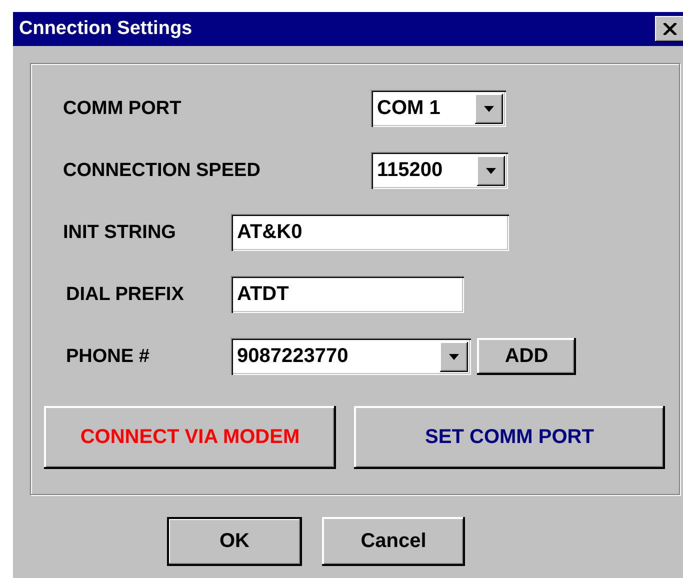 This screenshot has width=683, height=578. I want to click on dropdown-field: COM 1, so click(438, 108).